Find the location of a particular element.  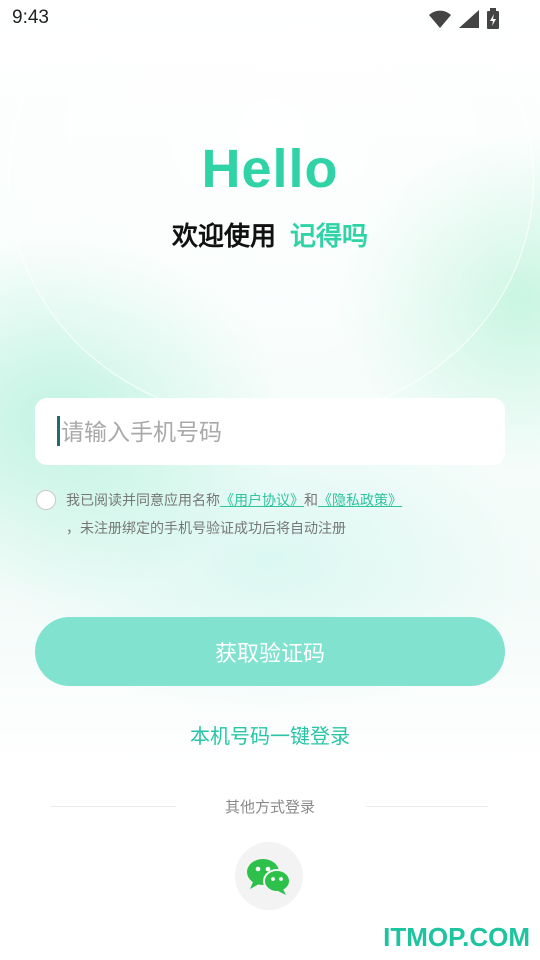

agreement-text: 我已阅读并同意应用名称《用户协议》和《隐私政策》 is located at coordinates (234, 500).